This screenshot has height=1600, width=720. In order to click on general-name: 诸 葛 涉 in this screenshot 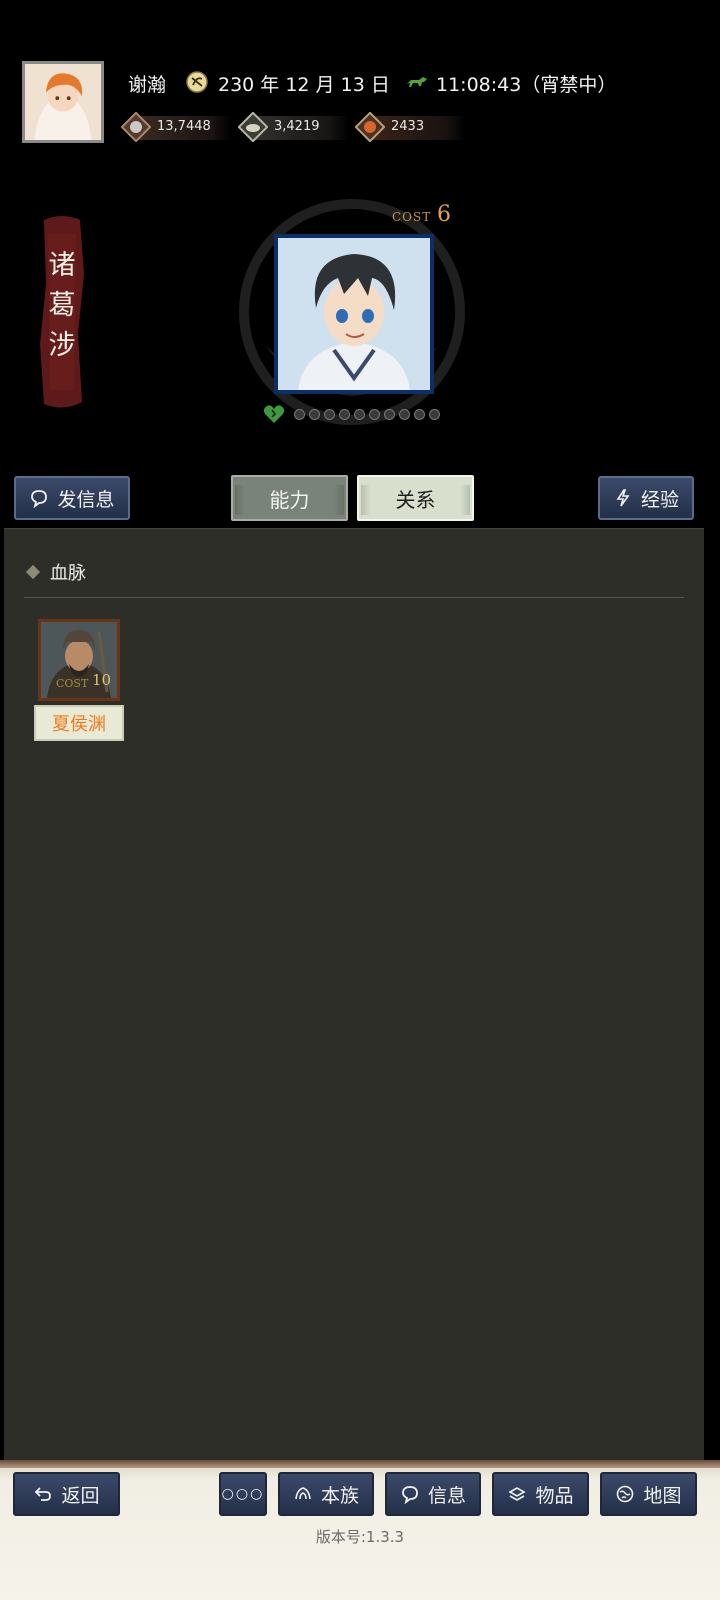, I will do `click(62, 305)`.